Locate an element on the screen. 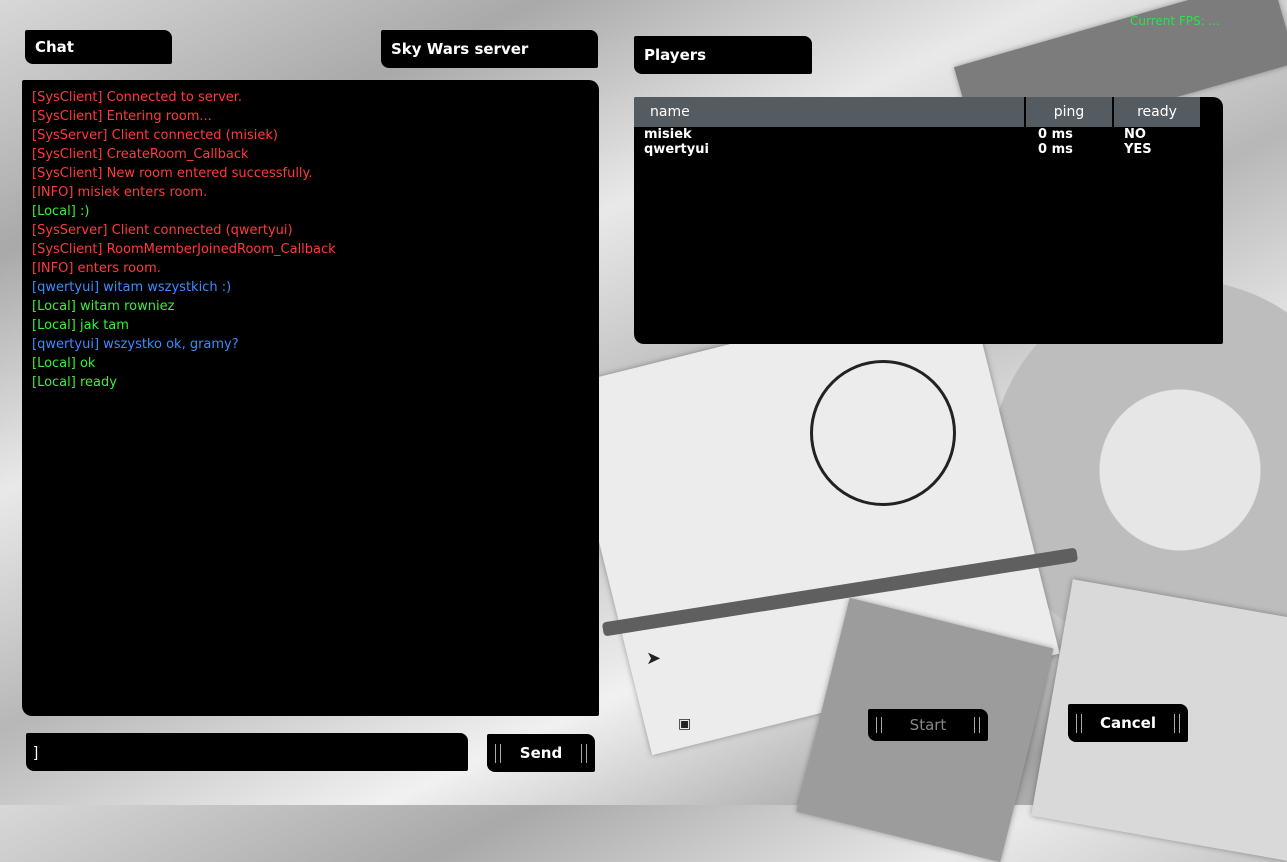  player-name: qwertyui is located at coordinates (676, 149).